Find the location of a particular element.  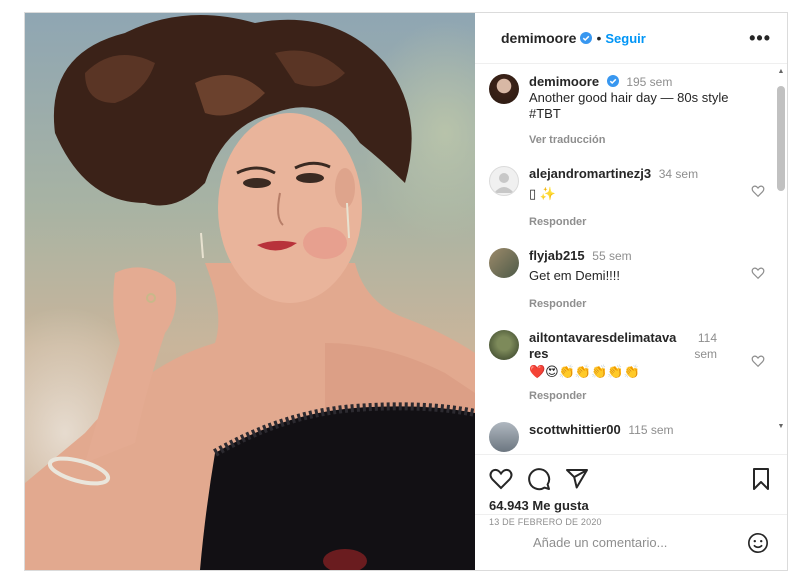

comment-item: alejandromartinezj3 34 sem ▯ ✨ Responder is located at coordinates (629, 198).